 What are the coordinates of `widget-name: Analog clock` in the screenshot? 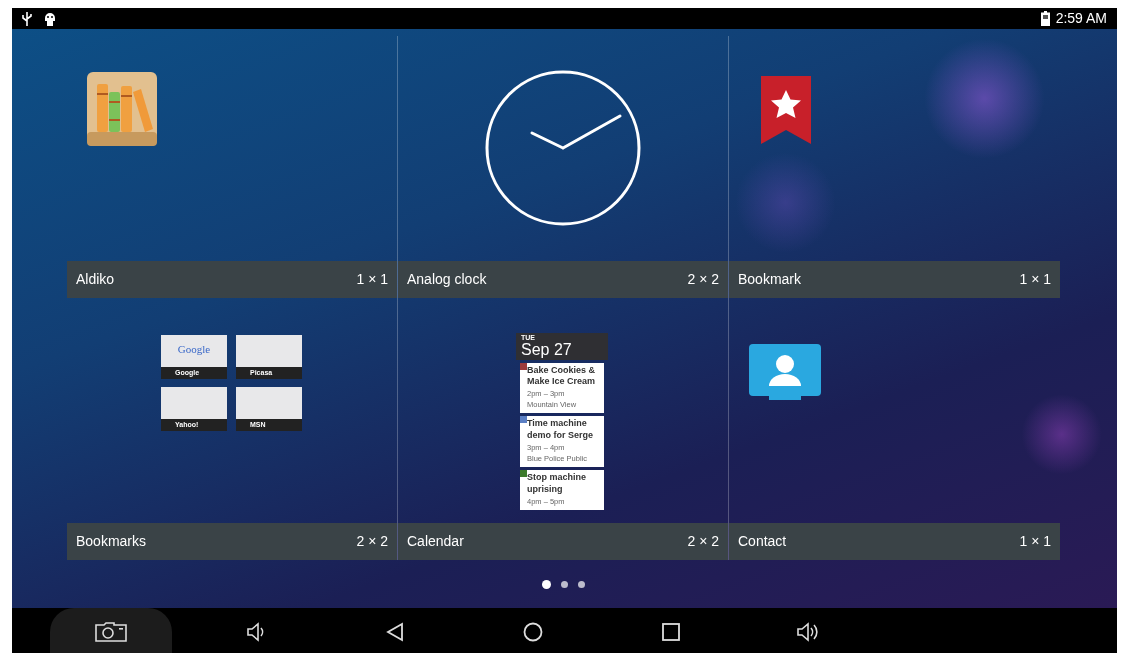 It's located at (447, 279).